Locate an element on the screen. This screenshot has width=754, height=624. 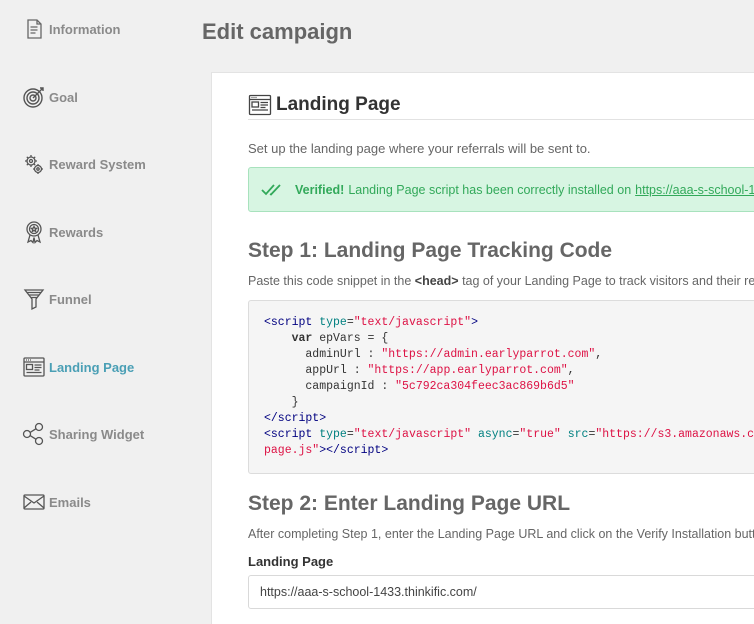
sidebar-item-label: Goal is located at coordinates (63, 97).